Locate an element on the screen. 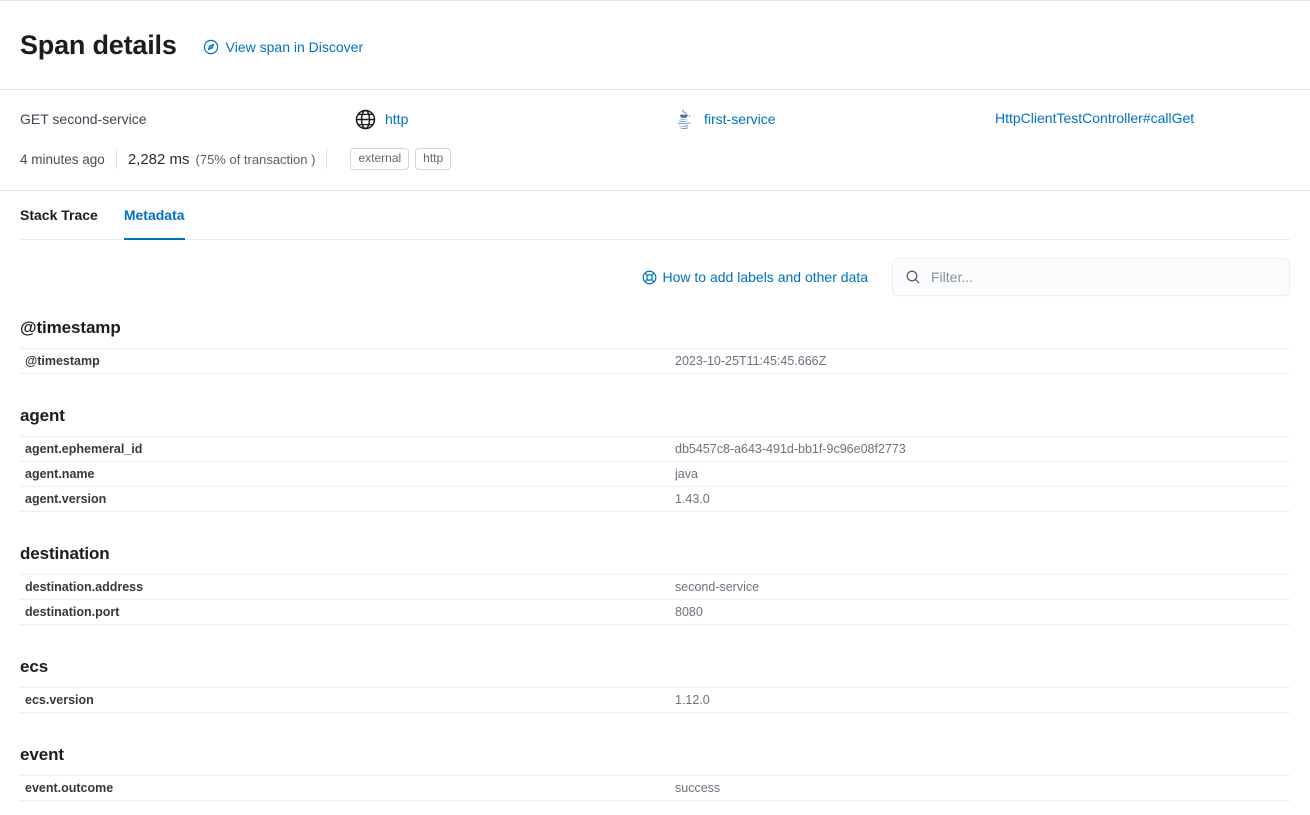 The width and height of the screenshot is (1310, 815). span-name: GET second-service is located at coordinates (83, 119).